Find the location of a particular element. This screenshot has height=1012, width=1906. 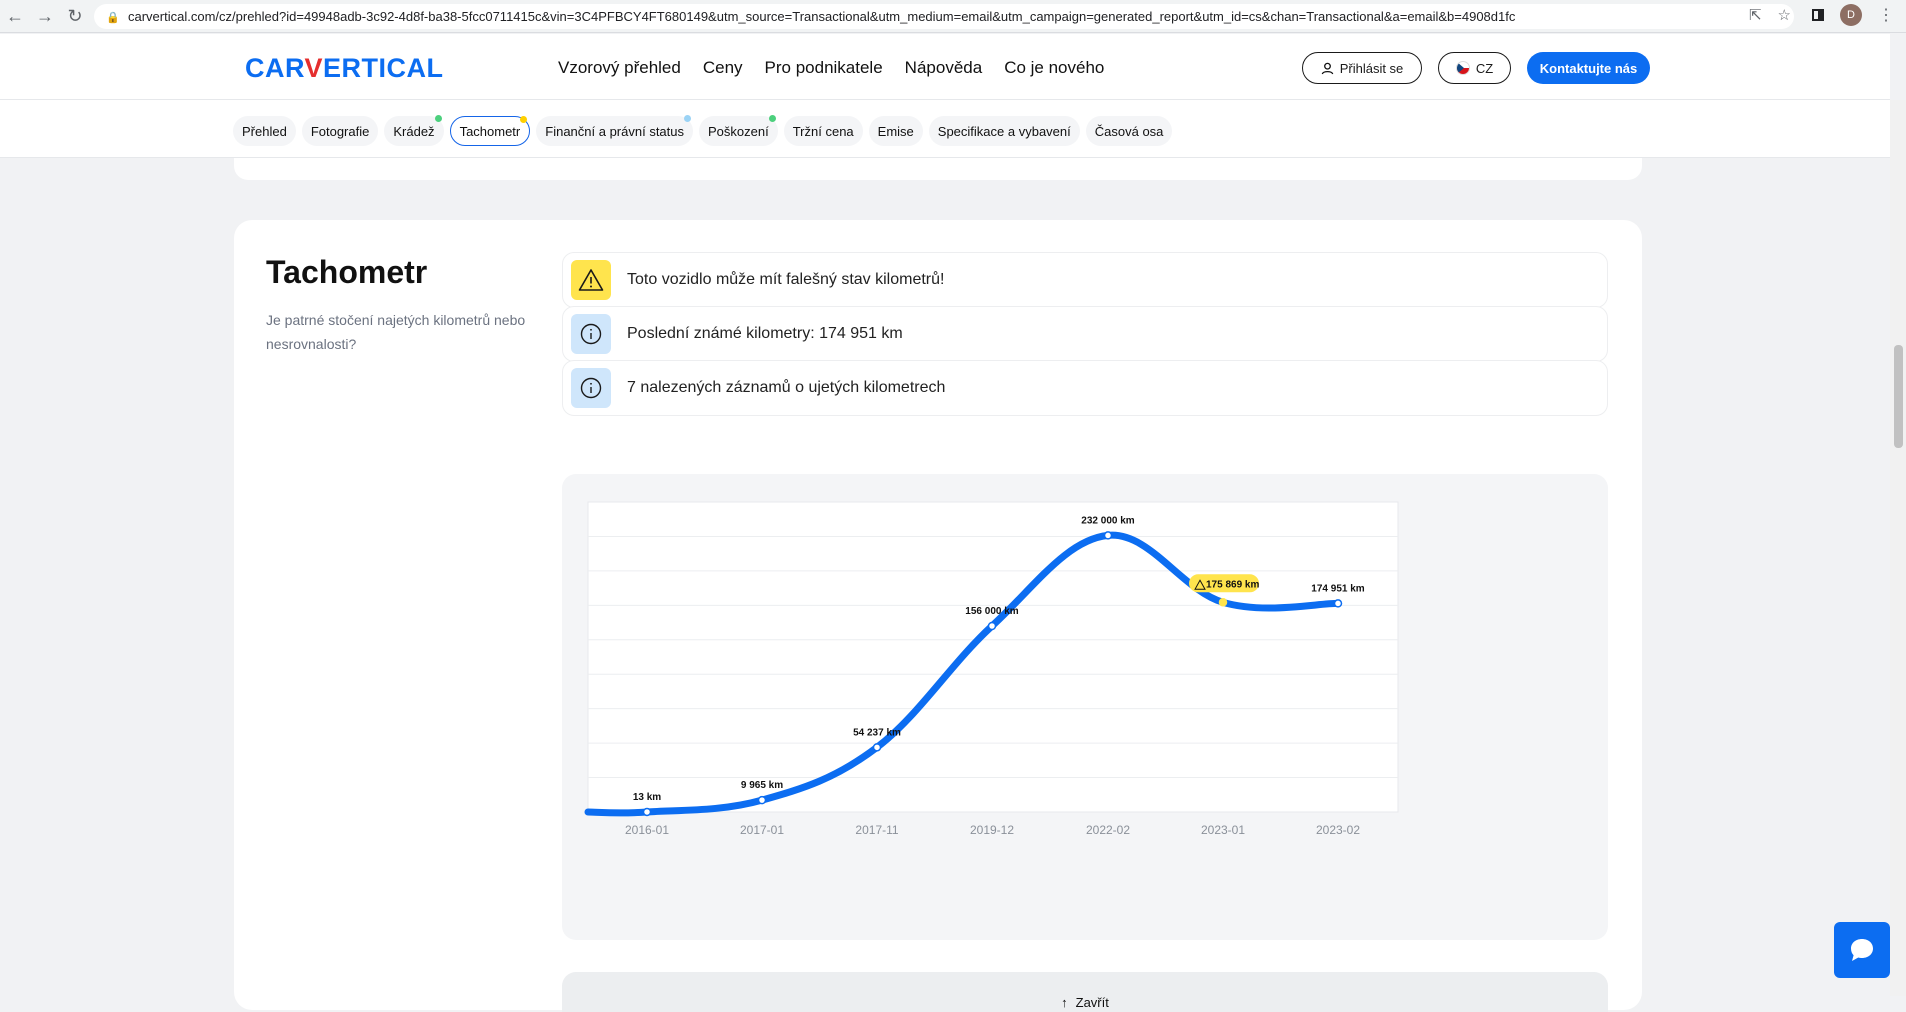

info-text: Poslední známé kilometry: 174 951 km is located at coordinates (765, 333).